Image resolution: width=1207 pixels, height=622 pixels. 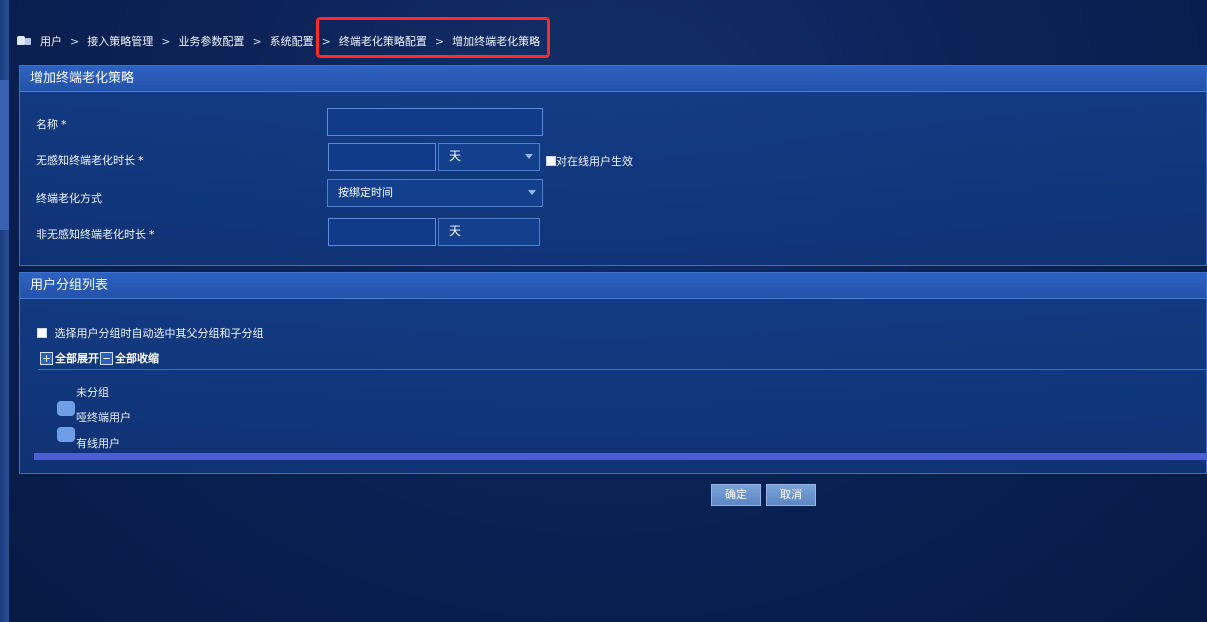 I want to click on divider, so click(x=622, y=369).